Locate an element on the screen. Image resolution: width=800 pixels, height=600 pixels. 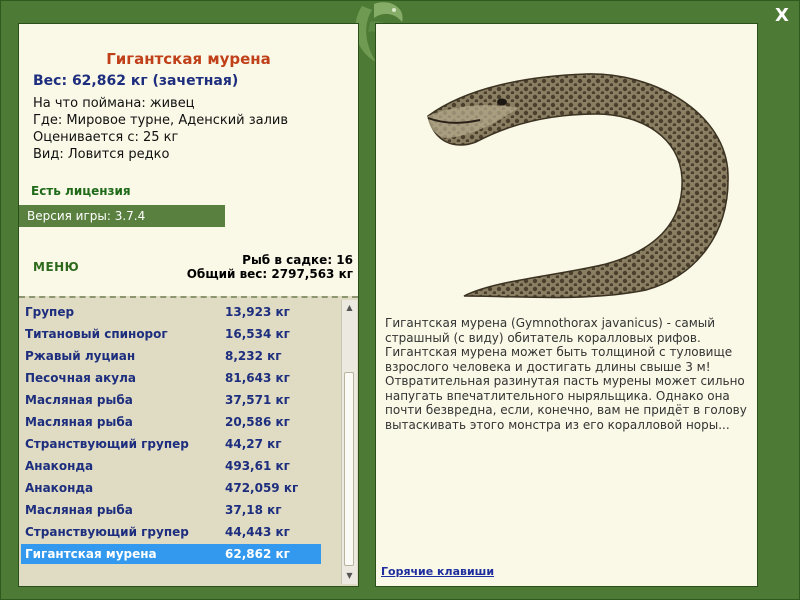
game-version: Версия игры: 3.7.4 is located at coordinates (122, 216).